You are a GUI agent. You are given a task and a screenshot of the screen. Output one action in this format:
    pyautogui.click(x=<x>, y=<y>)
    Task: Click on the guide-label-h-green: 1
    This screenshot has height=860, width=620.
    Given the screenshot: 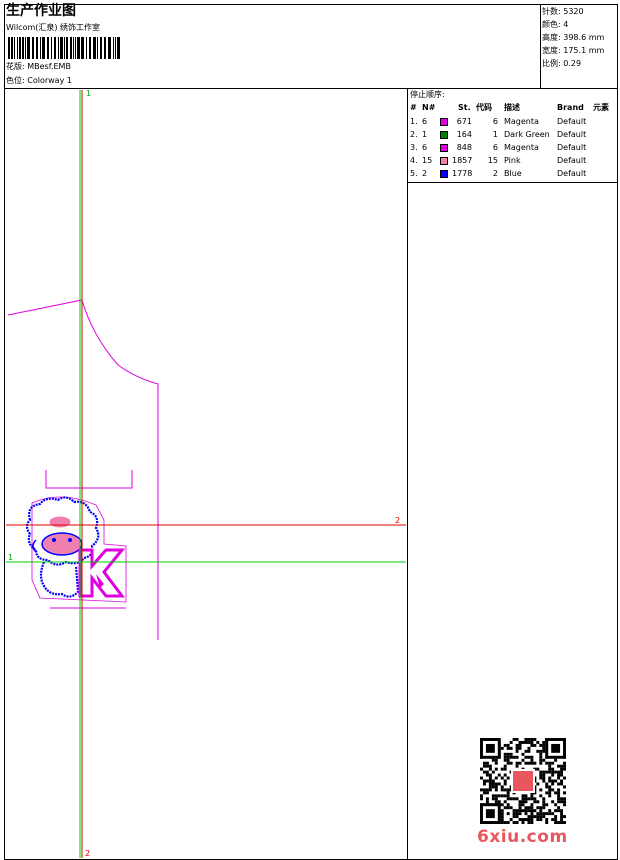 What is the action you would take?
    pyautogui.click(x=10, y=557)
    